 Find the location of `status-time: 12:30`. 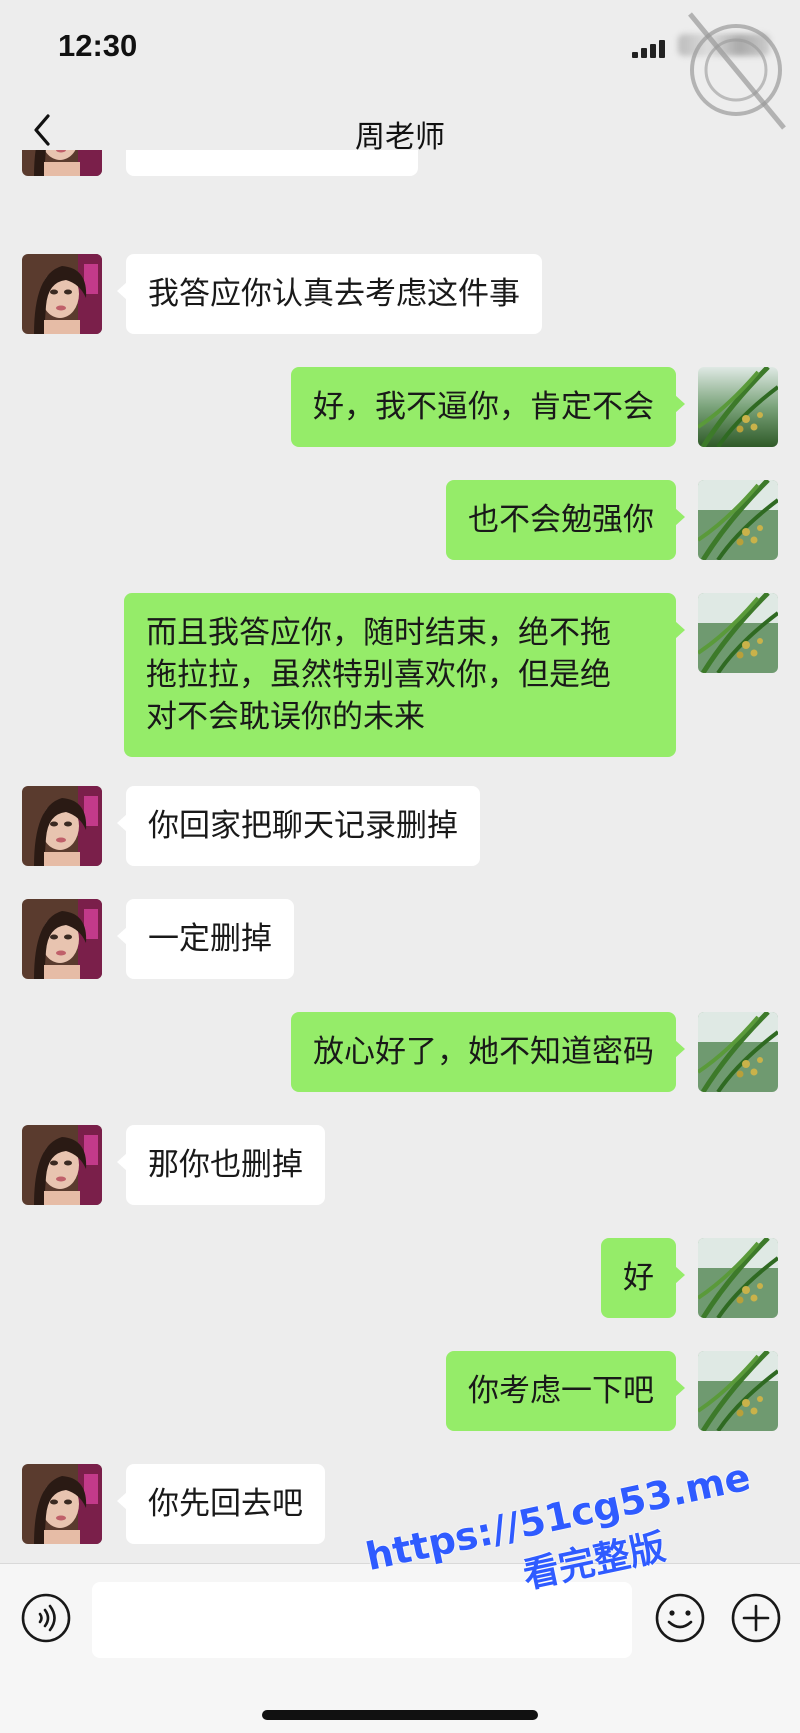

status-time: 12:30 is located at coordinates (98, 45).